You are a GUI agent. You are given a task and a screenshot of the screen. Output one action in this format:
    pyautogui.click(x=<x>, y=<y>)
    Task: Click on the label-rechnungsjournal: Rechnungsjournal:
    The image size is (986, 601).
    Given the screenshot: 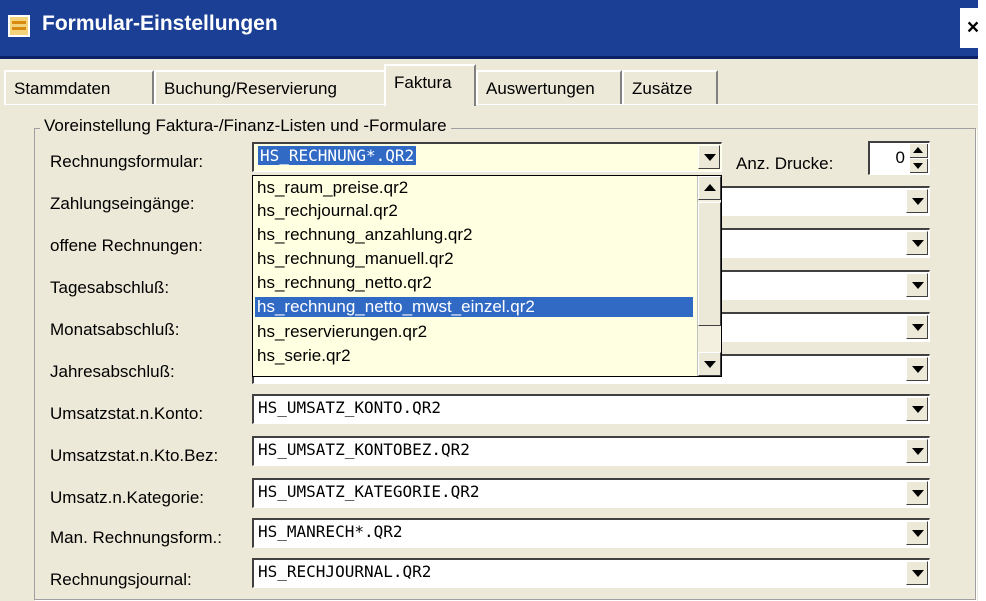 What is the action you would take?
    pyautogui.click(x=121, y=579)
    